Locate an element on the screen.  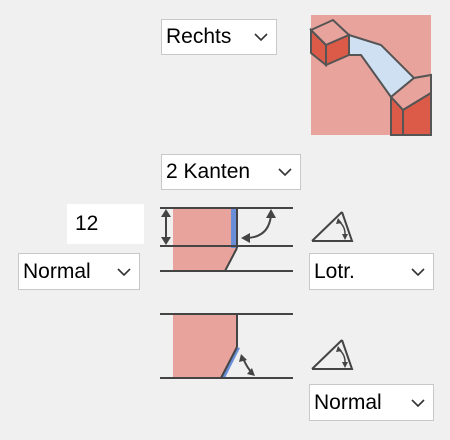
upper-mode-select-value: Normal is located at coordinates (57, 271).